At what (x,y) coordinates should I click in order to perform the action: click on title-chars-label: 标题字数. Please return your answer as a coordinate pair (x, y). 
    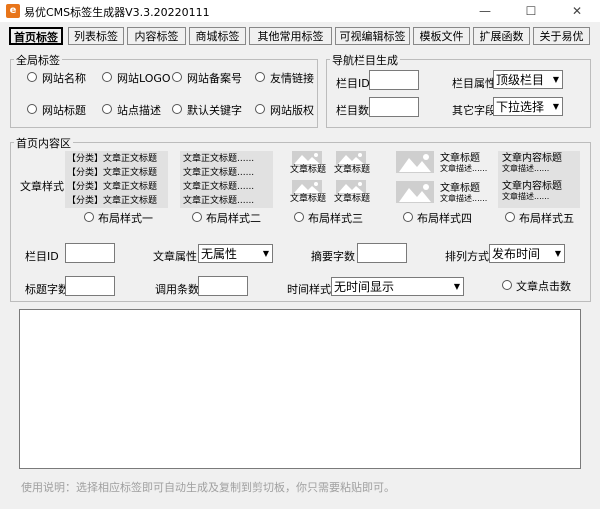
    Looking at the image, I should click on (47, 289).